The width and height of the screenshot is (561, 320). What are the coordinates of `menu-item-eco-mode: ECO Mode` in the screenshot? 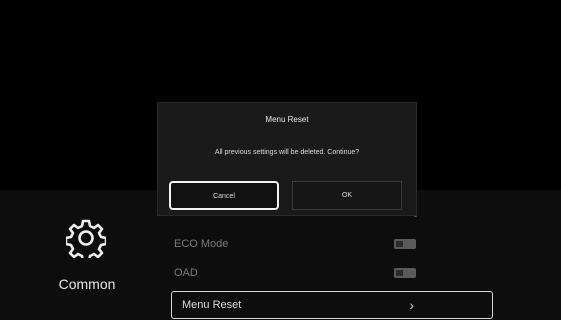 It's located at (332, 244).